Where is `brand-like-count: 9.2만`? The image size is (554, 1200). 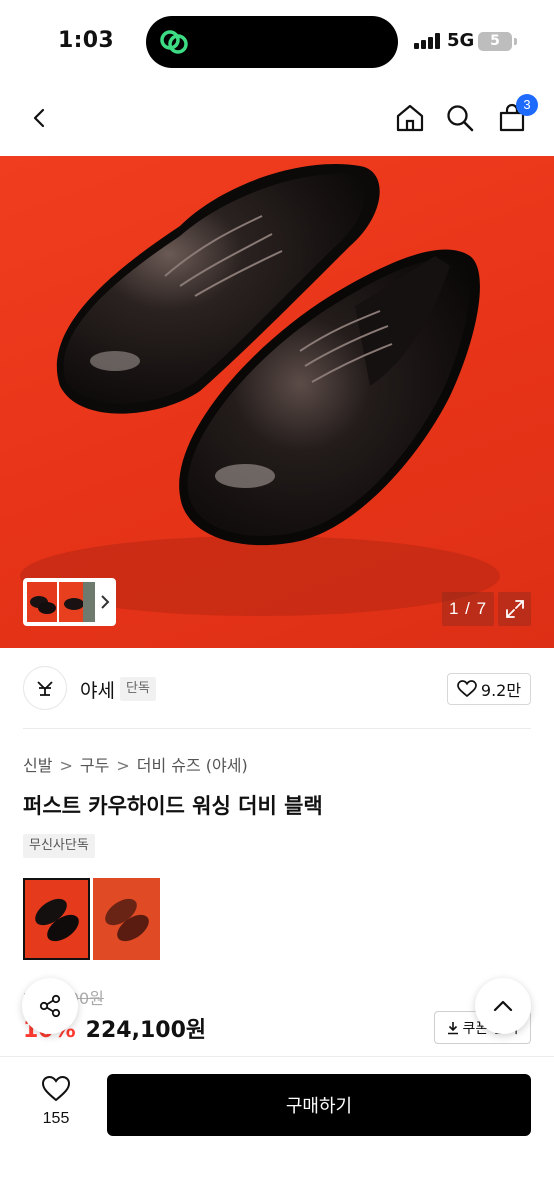 brand-like-count: 9.2만 is located at coordinates (501, 690).